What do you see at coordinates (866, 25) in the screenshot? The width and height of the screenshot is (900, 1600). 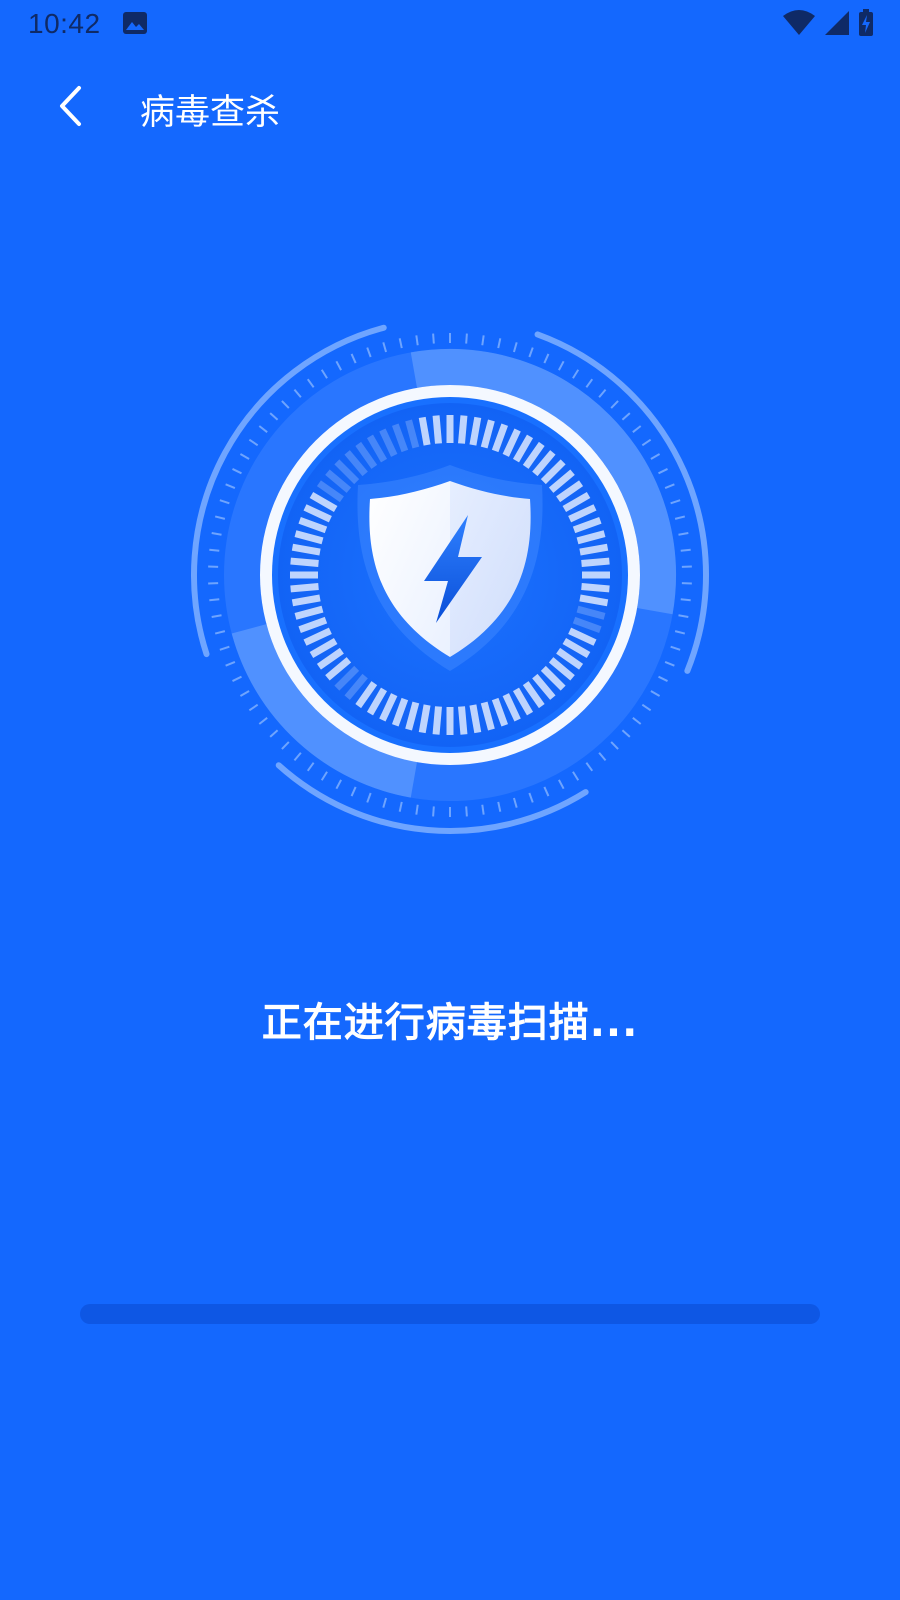 I see `battery-charging-icon` at bounding box center [866, 25].